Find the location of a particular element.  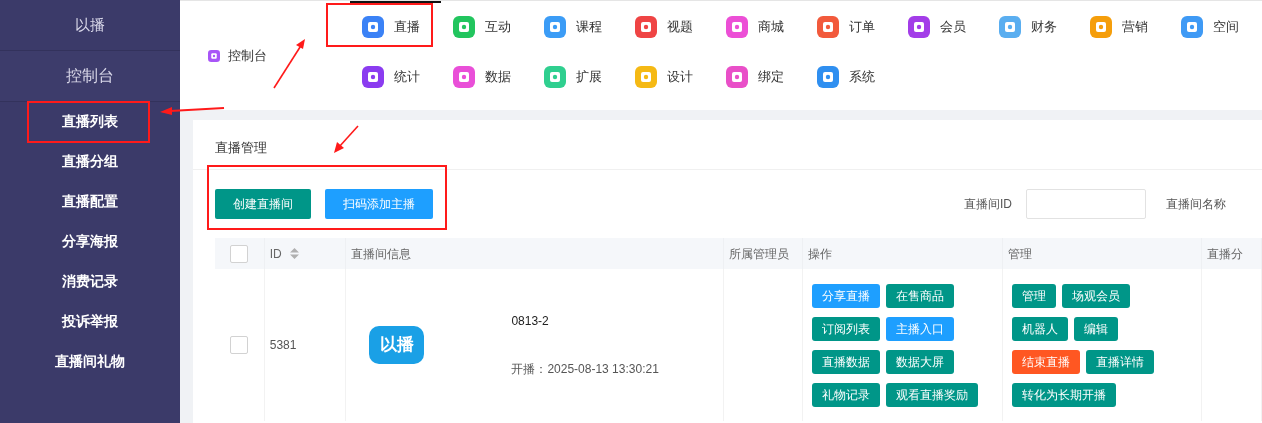

column-header: 直播分 is located at coordinates (1225, 253).